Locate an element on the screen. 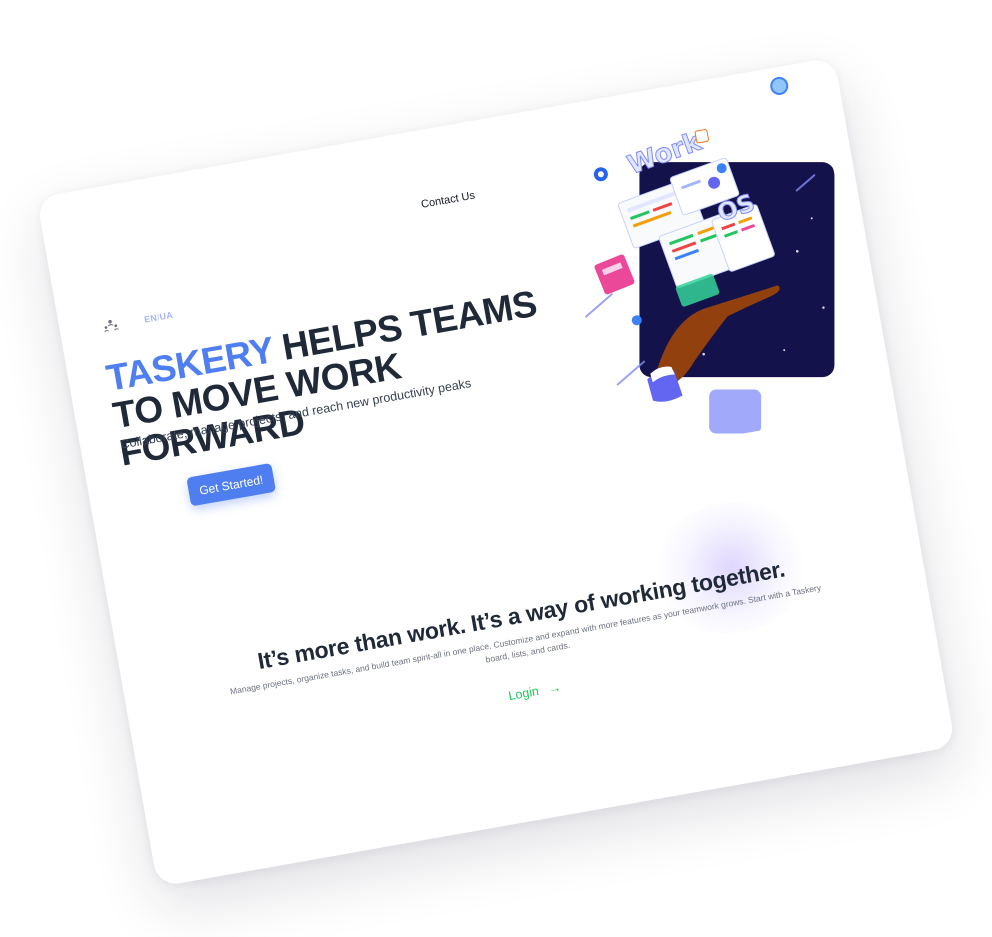  arrow-right-icon: → is located at coordinates (555, 688).